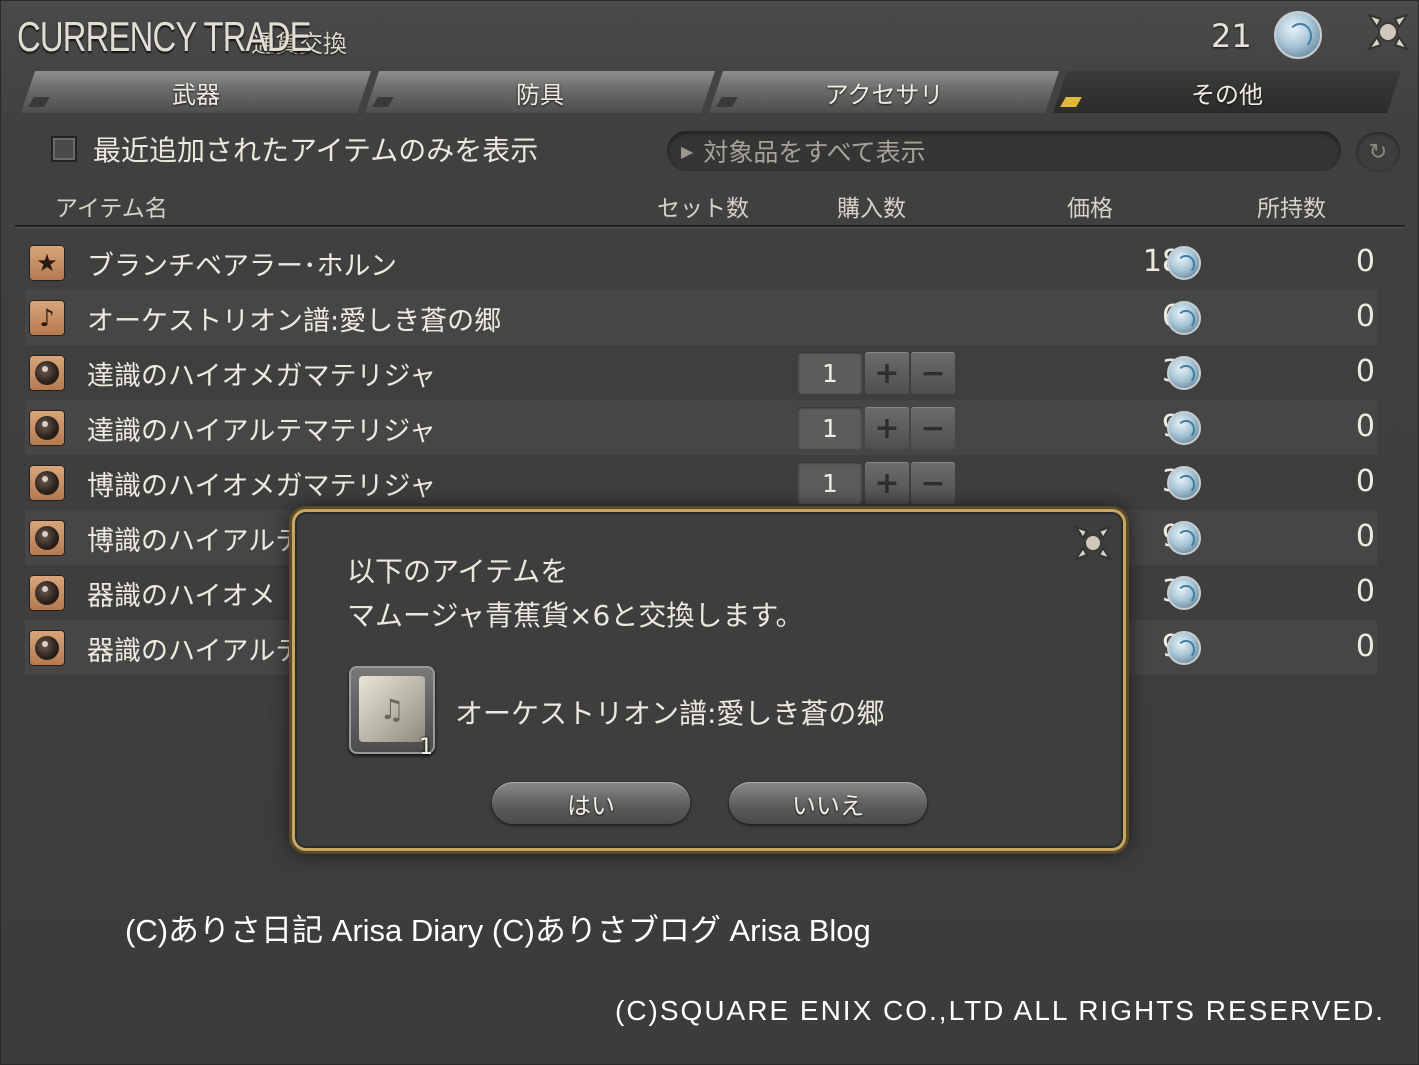  I want to click on music-note-icon: ♪, so click(47, 318).